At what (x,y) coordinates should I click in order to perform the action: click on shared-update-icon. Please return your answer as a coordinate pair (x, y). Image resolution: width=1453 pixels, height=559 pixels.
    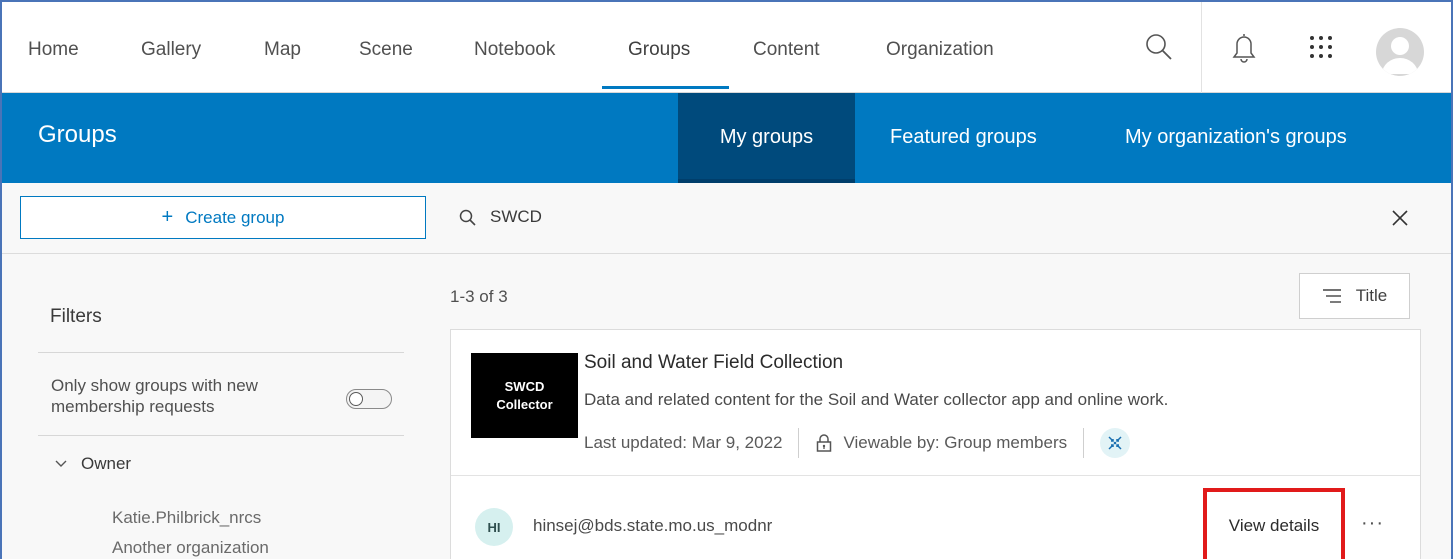
    Looking at the image, I should click on (1115, 443).